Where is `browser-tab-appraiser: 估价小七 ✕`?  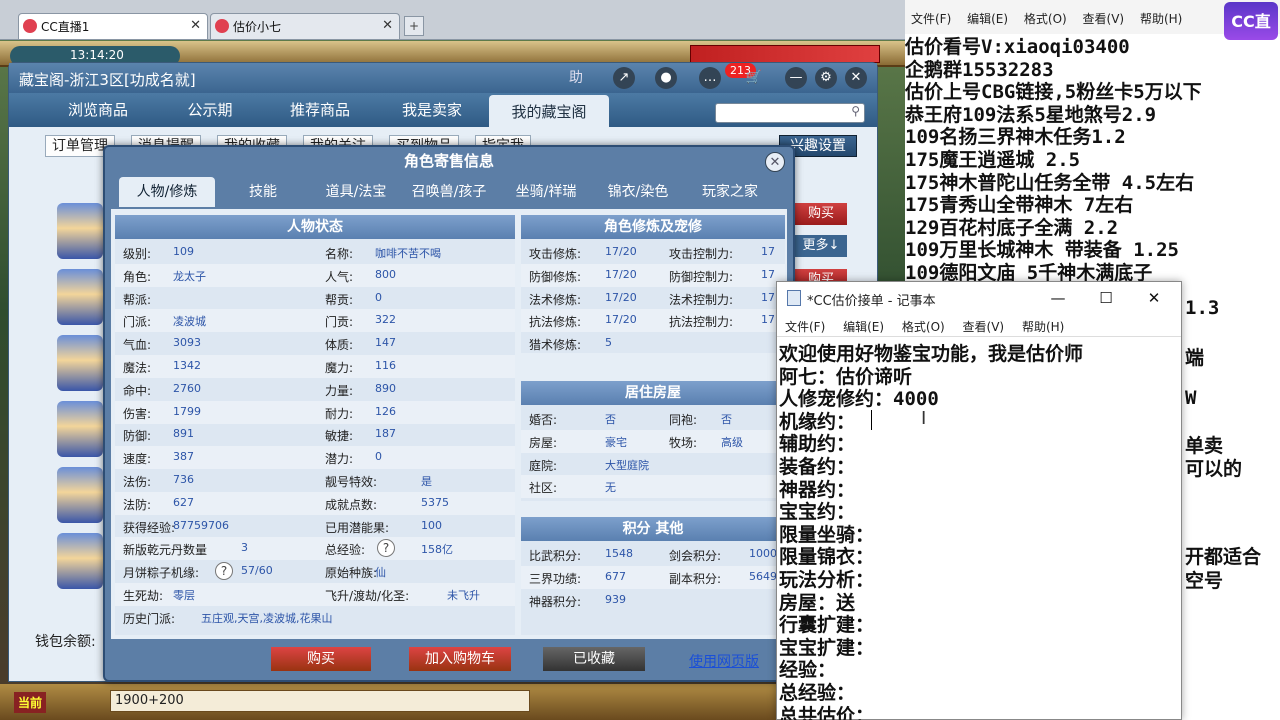 browser-tab-appraiser: 估价小七 ✕ is located at coordinates (305, 26).